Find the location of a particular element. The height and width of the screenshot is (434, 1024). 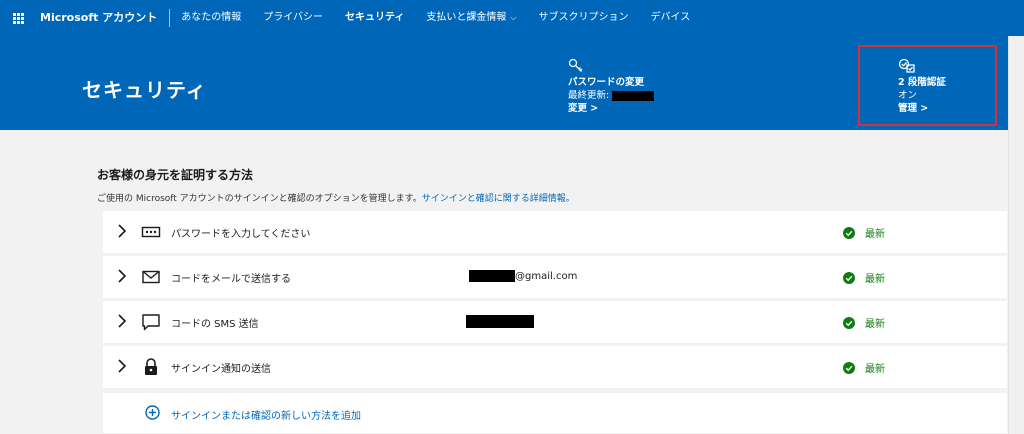

redacted-phone is located at coordinates (500, 321).